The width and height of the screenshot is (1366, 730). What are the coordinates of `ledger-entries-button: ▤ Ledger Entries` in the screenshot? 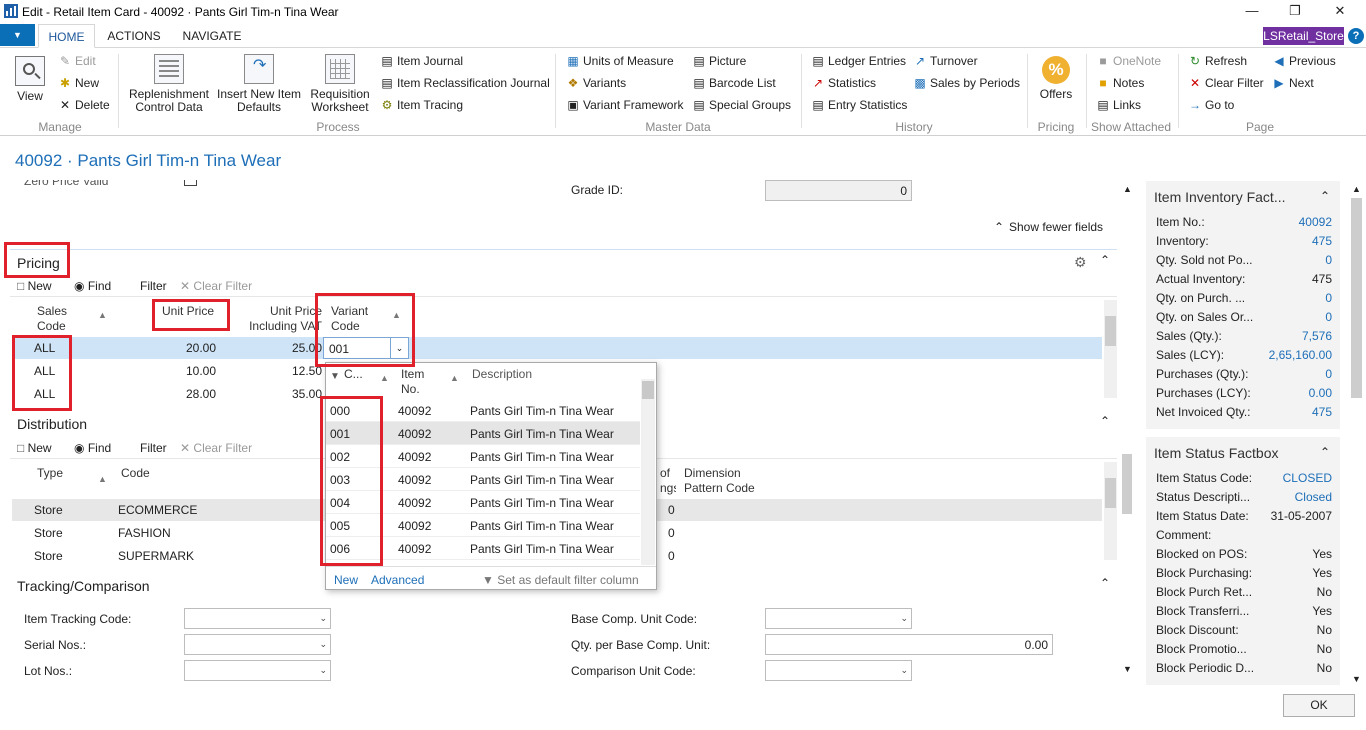 It's located at (858, 61).